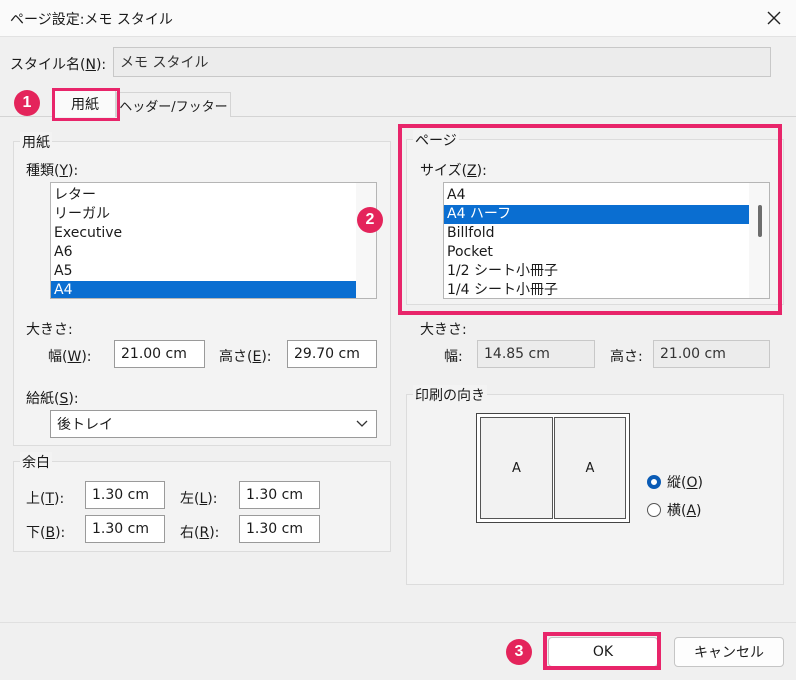 This screenshot has width=796, height=680. Describe the element at coordinates (654, 510) in the screenshot. I see `radio-landscape-indicator` at that location.